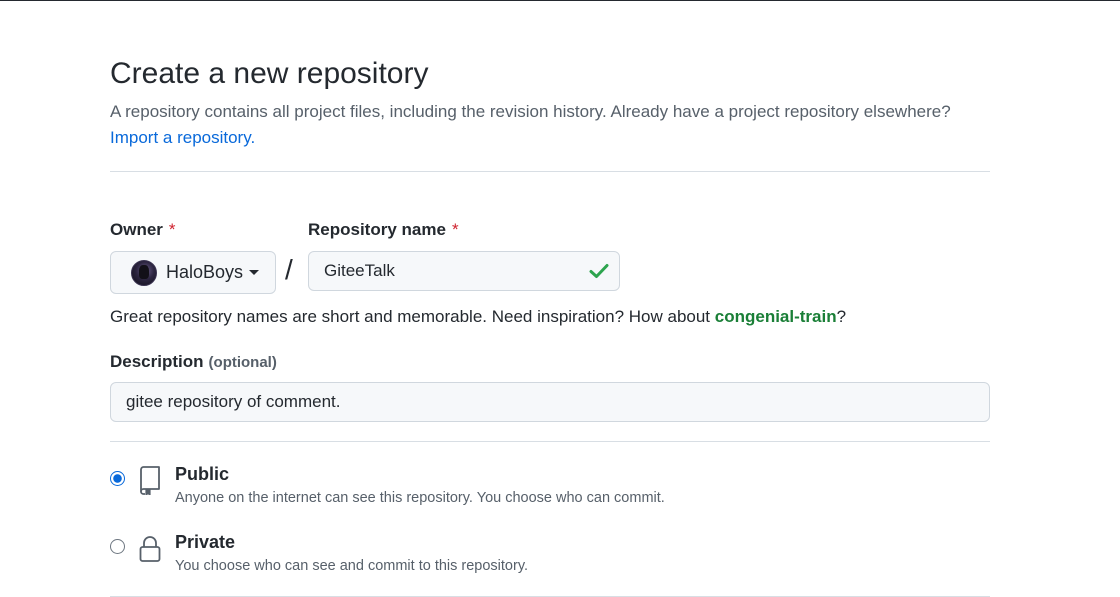 Image resolution: width=1120 pixels, height=597 pixels. I want to click on private-radio, so click(117, 546).